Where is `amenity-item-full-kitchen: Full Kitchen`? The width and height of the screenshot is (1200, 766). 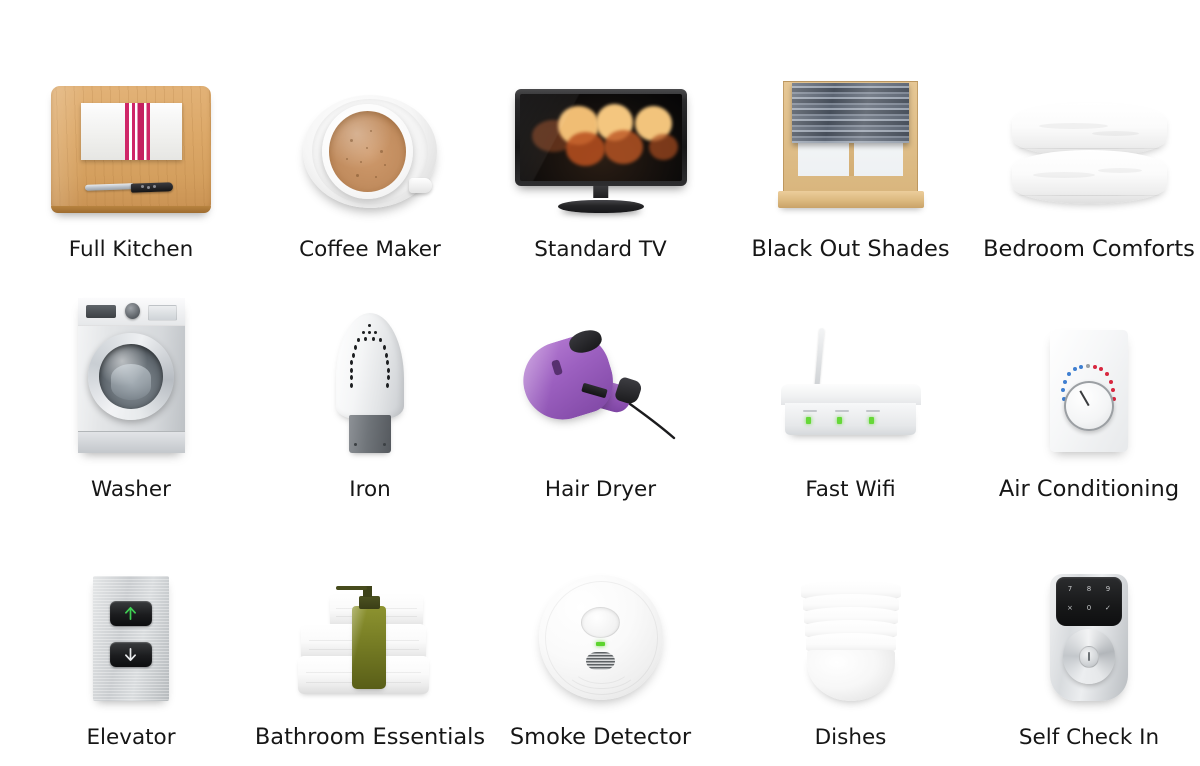
amenity-item-full-kitchen: Full Kitchen is located at coordinates (131, 145).